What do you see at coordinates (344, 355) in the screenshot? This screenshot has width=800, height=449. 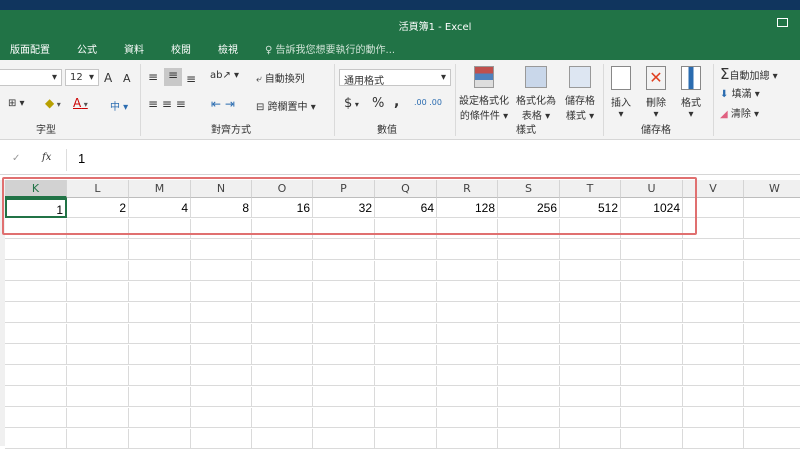 I see `cell-P8` at bounding box center [344, 355].